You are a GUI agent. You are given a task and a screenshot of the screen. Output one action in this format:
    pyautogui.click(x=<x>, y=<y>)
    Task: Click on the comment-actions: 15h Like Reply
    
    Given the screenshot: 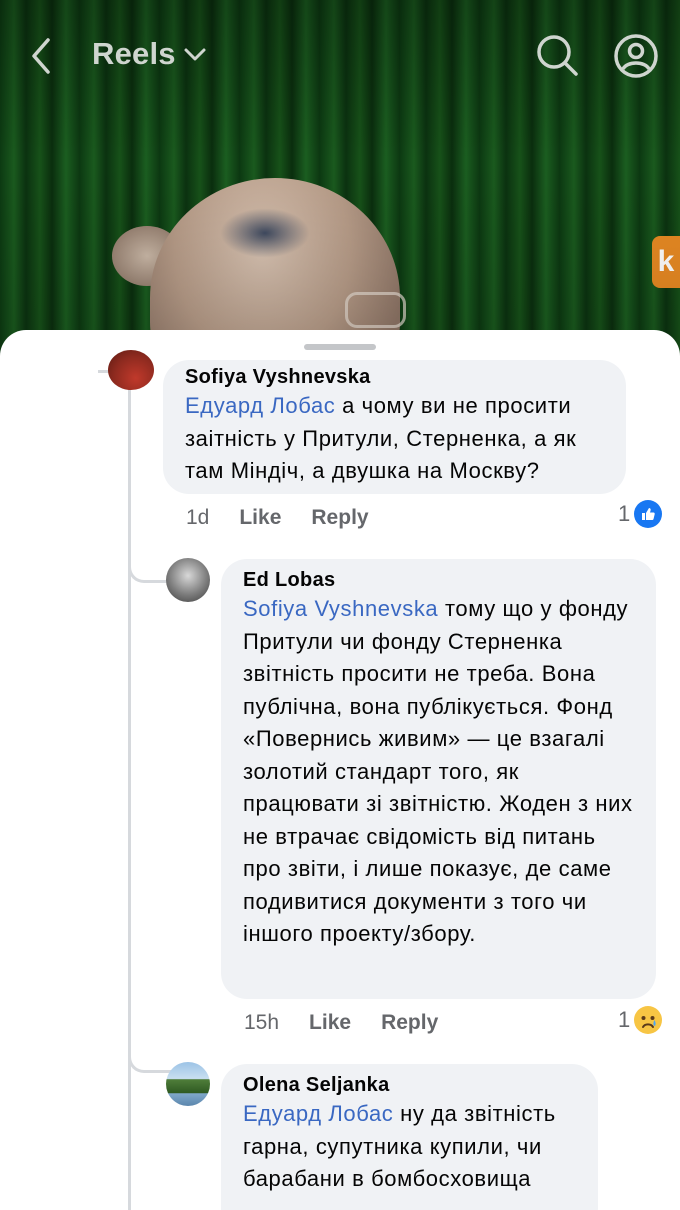 What is the action you would take?
    pyautogui.click(x=341, y=1023)
    